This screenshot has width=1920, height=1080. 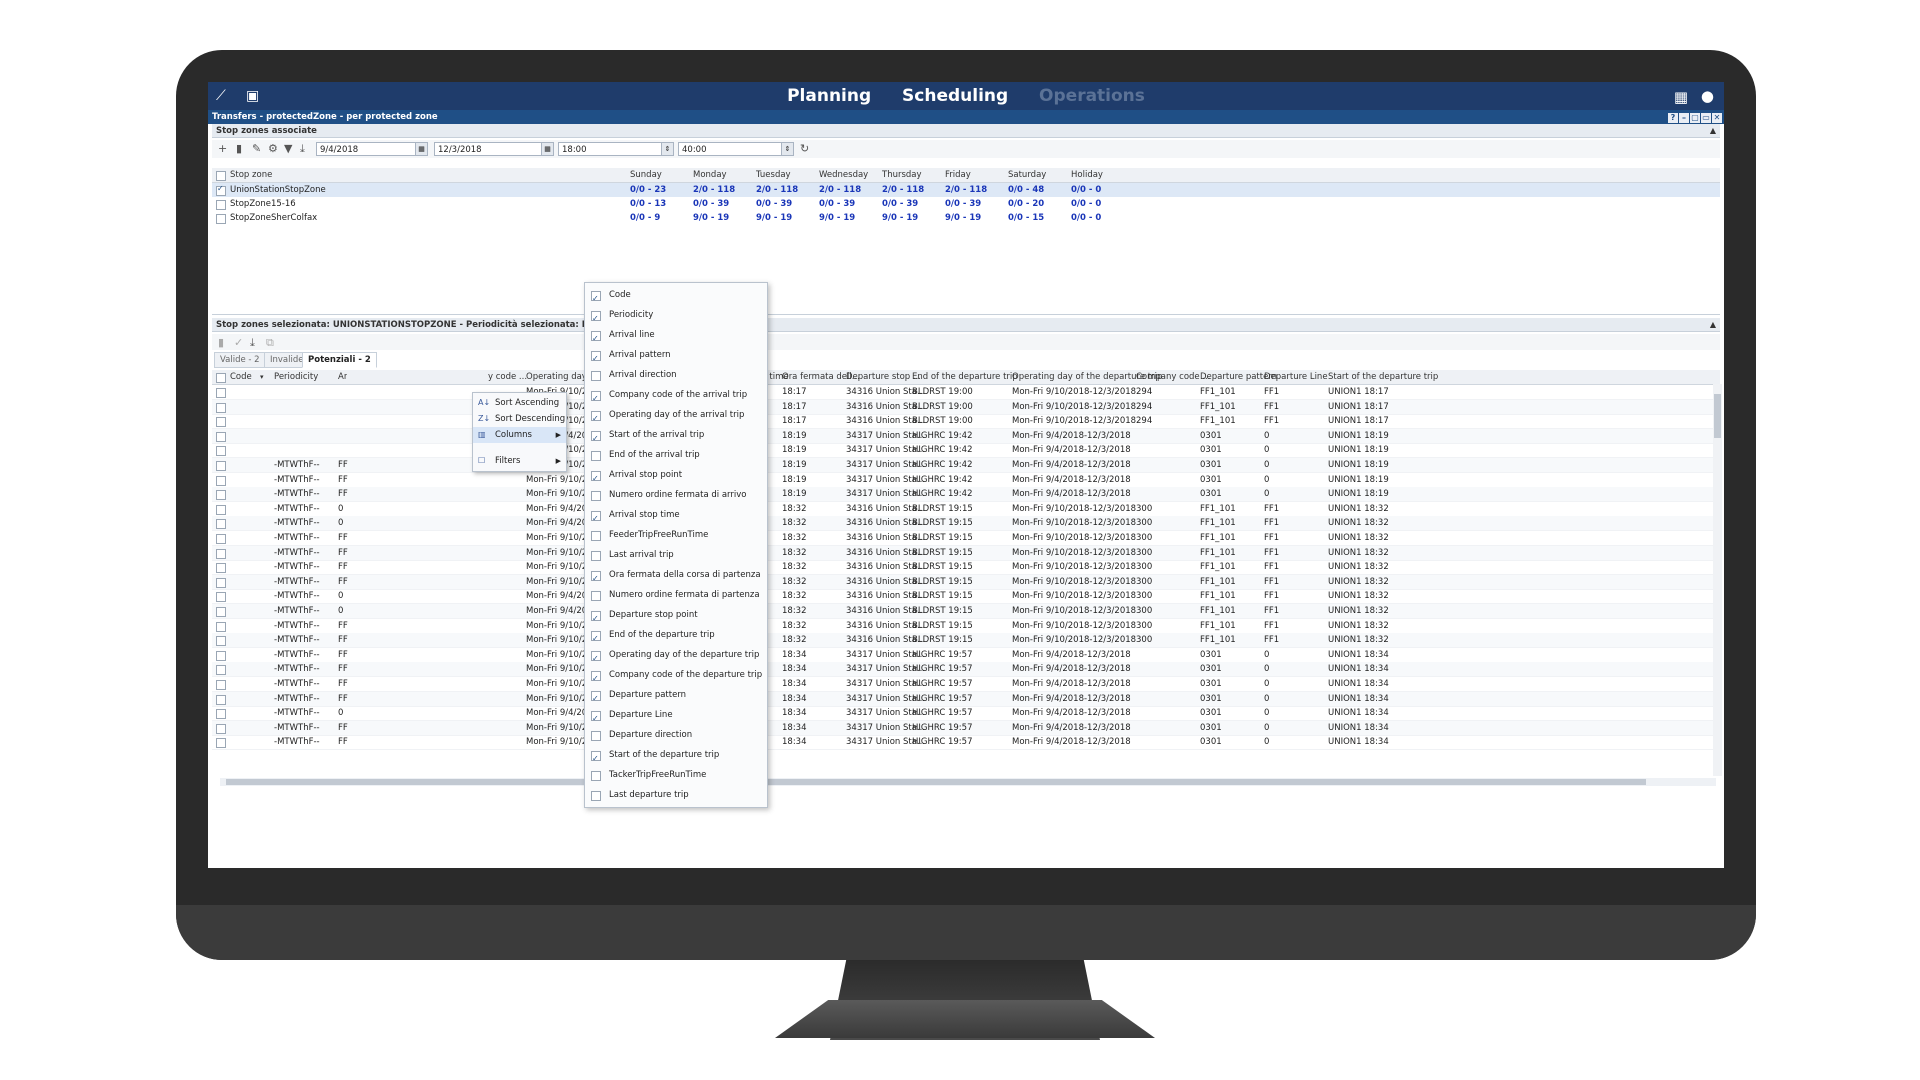 I want to click on menu-item-filters: ☐ Filters ▶, so click(x=519, y=461).